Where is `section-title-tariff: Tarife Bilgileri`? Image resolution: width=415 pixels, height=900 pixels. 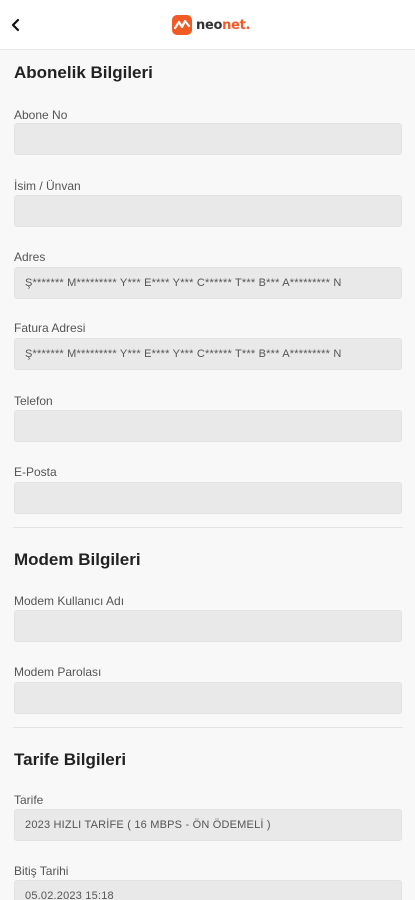 section-title-tariff: Tarife Bilgileri is located at coordinates (70, 759).